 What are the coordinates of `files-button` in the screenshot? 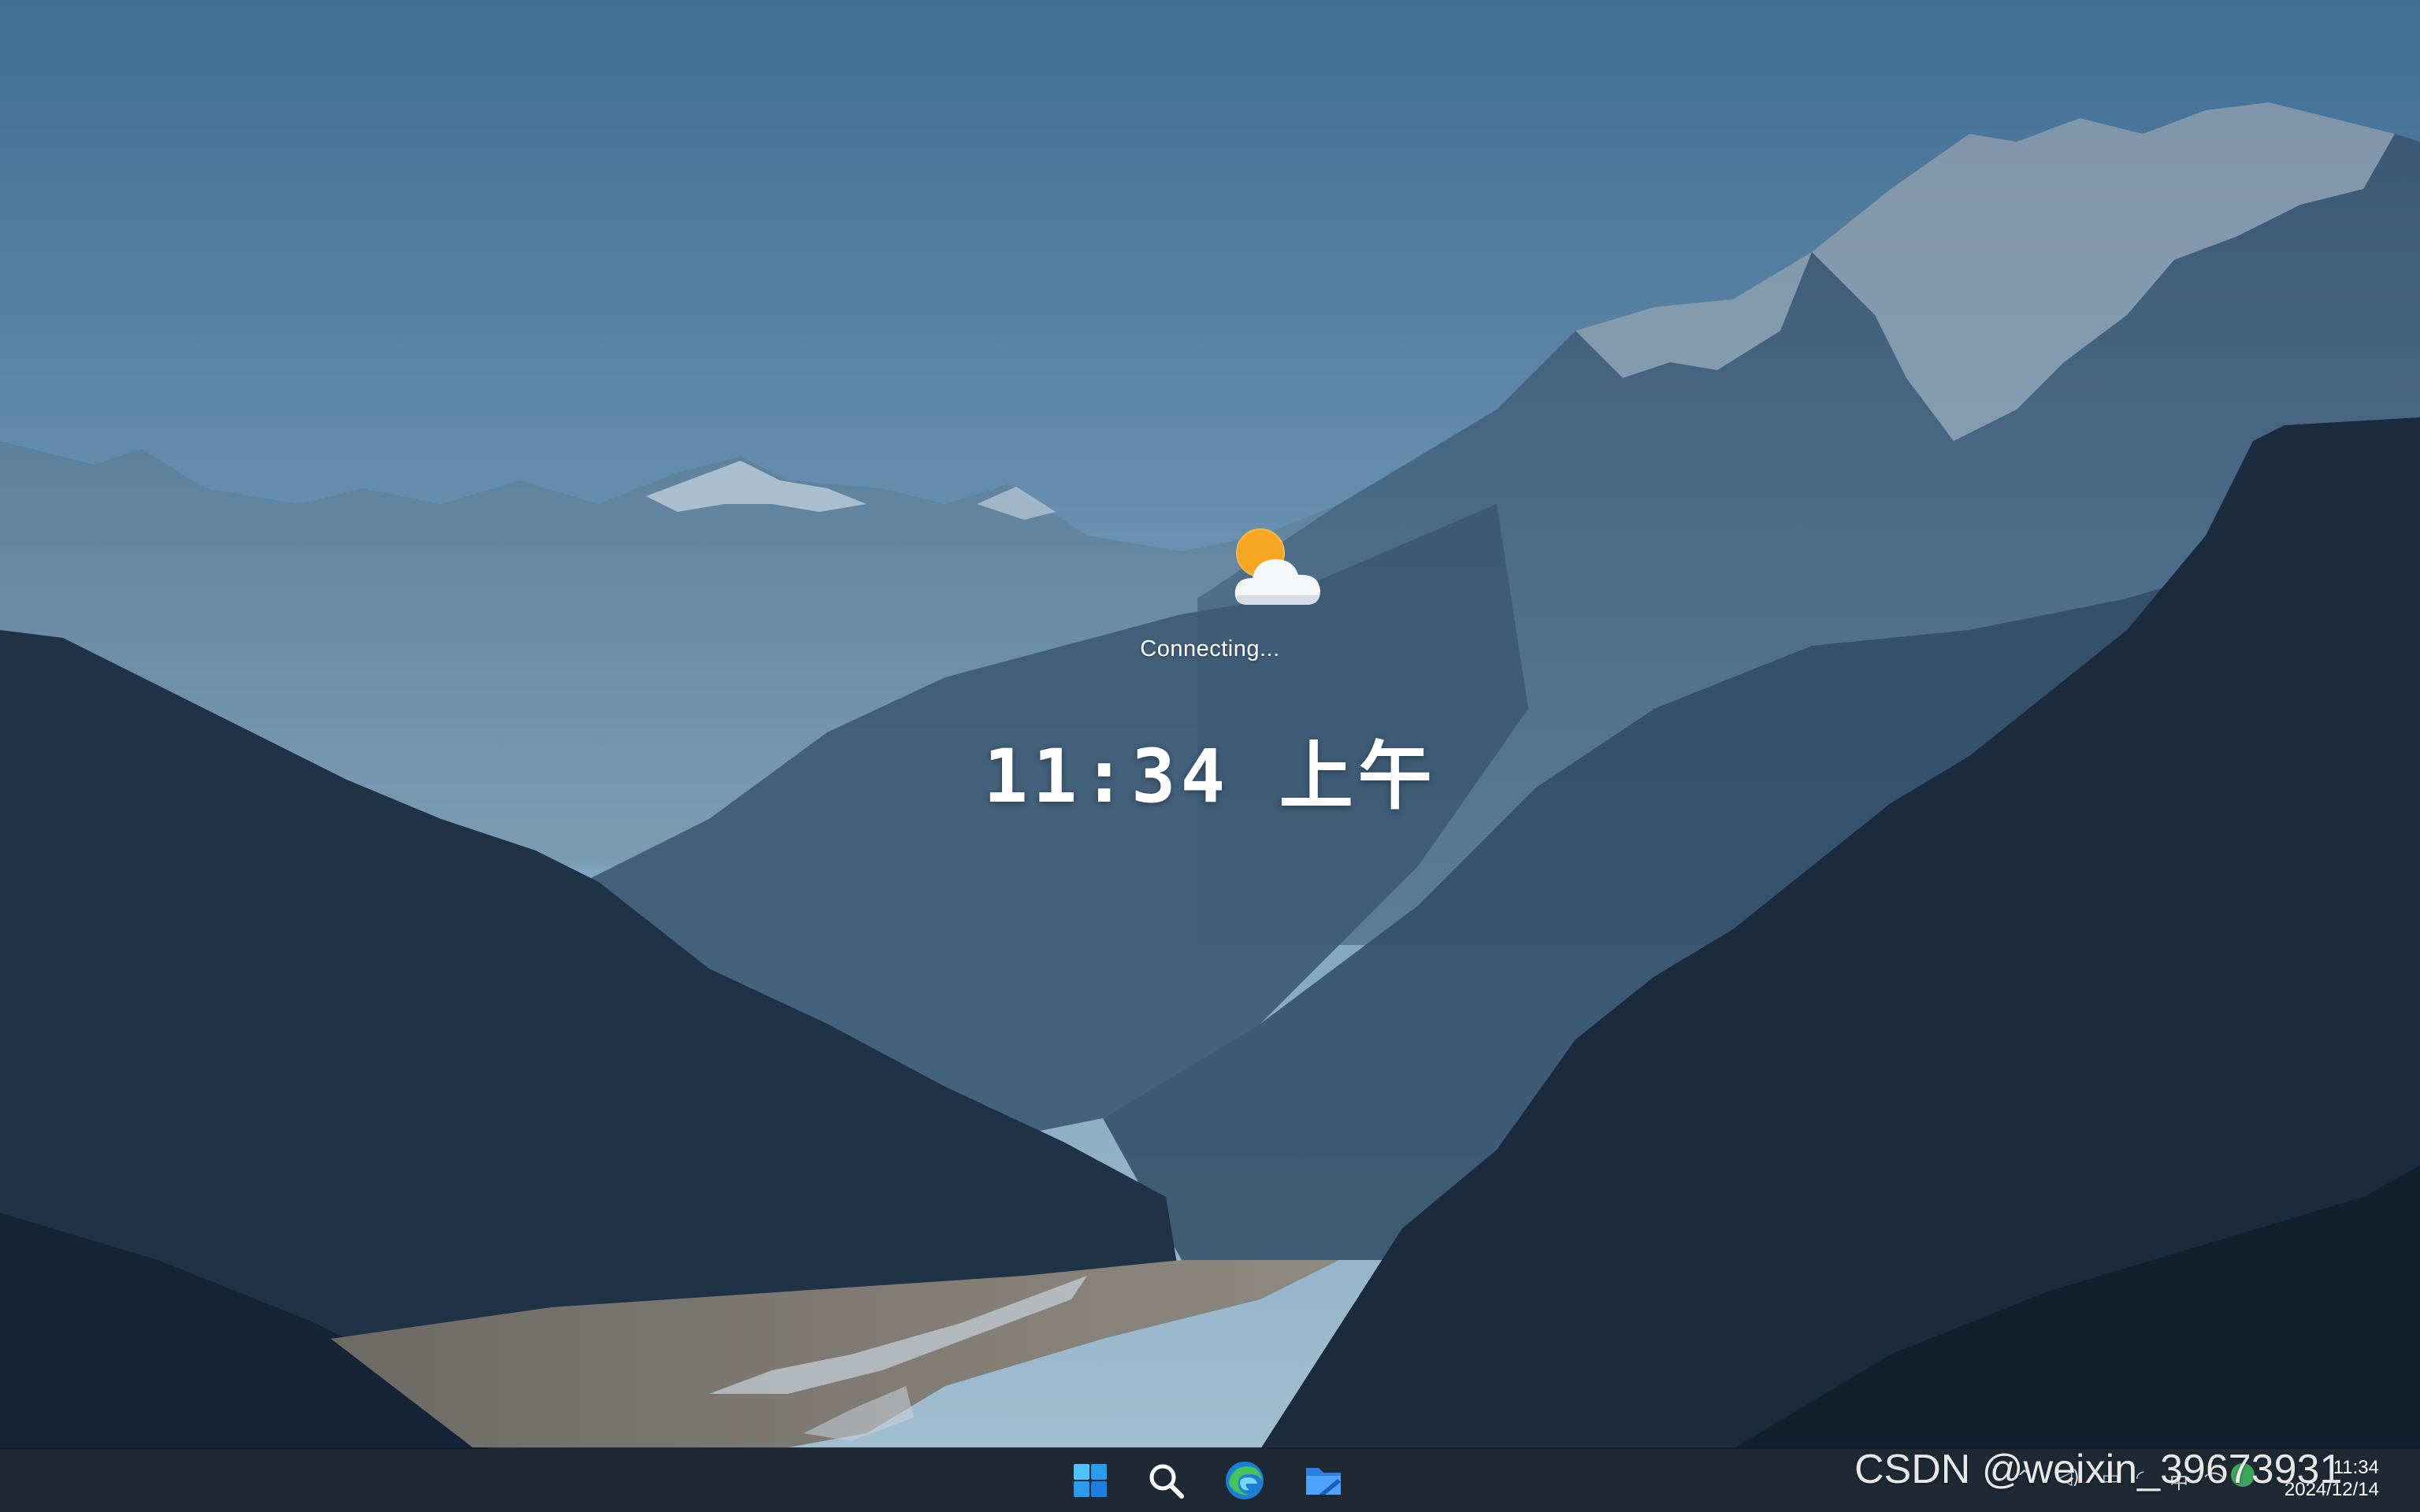 It's located at (1323, 1480).